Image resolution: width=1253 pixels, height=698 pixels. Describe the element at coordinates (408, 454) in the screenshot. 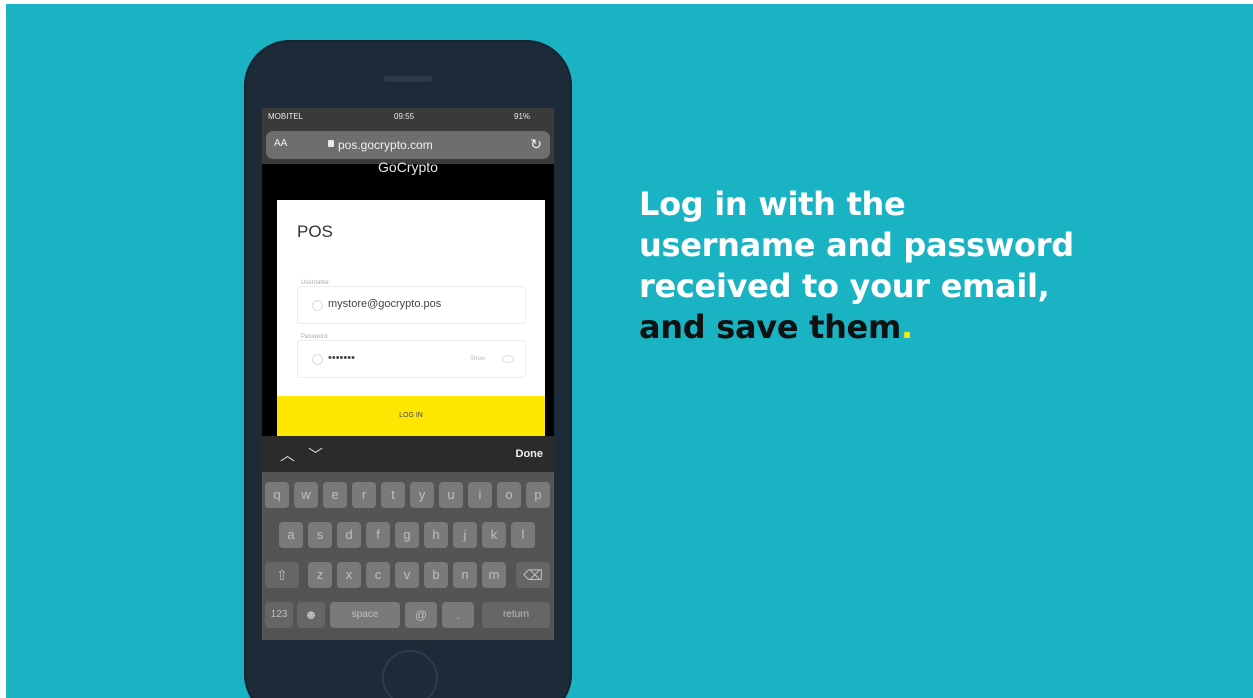

I see `keyboard-toolbar: ︿ ﹀ Done` at that location.